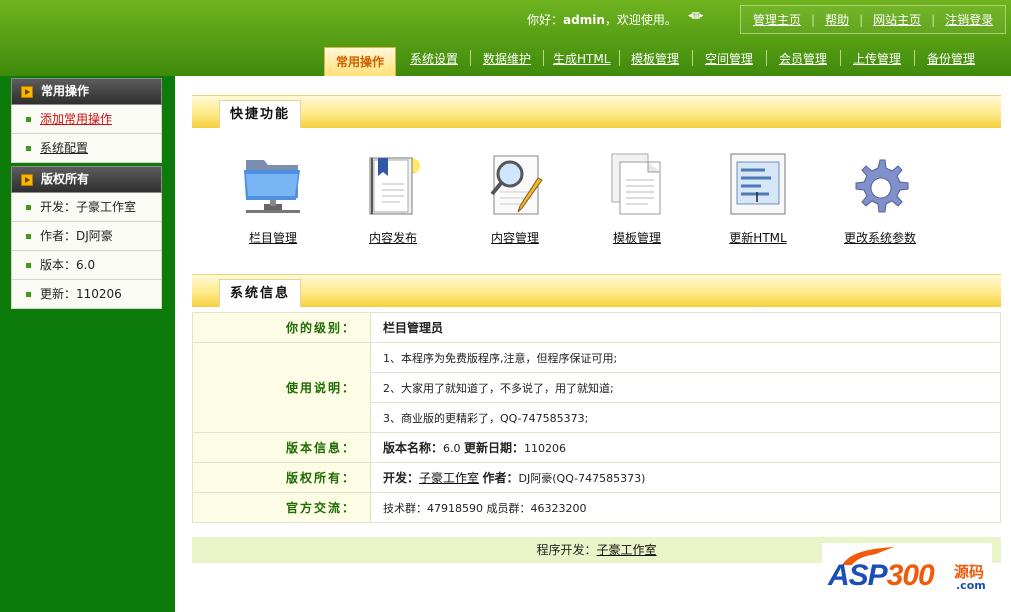 The width and height of the screenshot is (1011, 612). What do you see at coordinates (434, 58) in the screenshot?
I see `tab-system-settings: 系统设置` at bounding box center [434, 58].